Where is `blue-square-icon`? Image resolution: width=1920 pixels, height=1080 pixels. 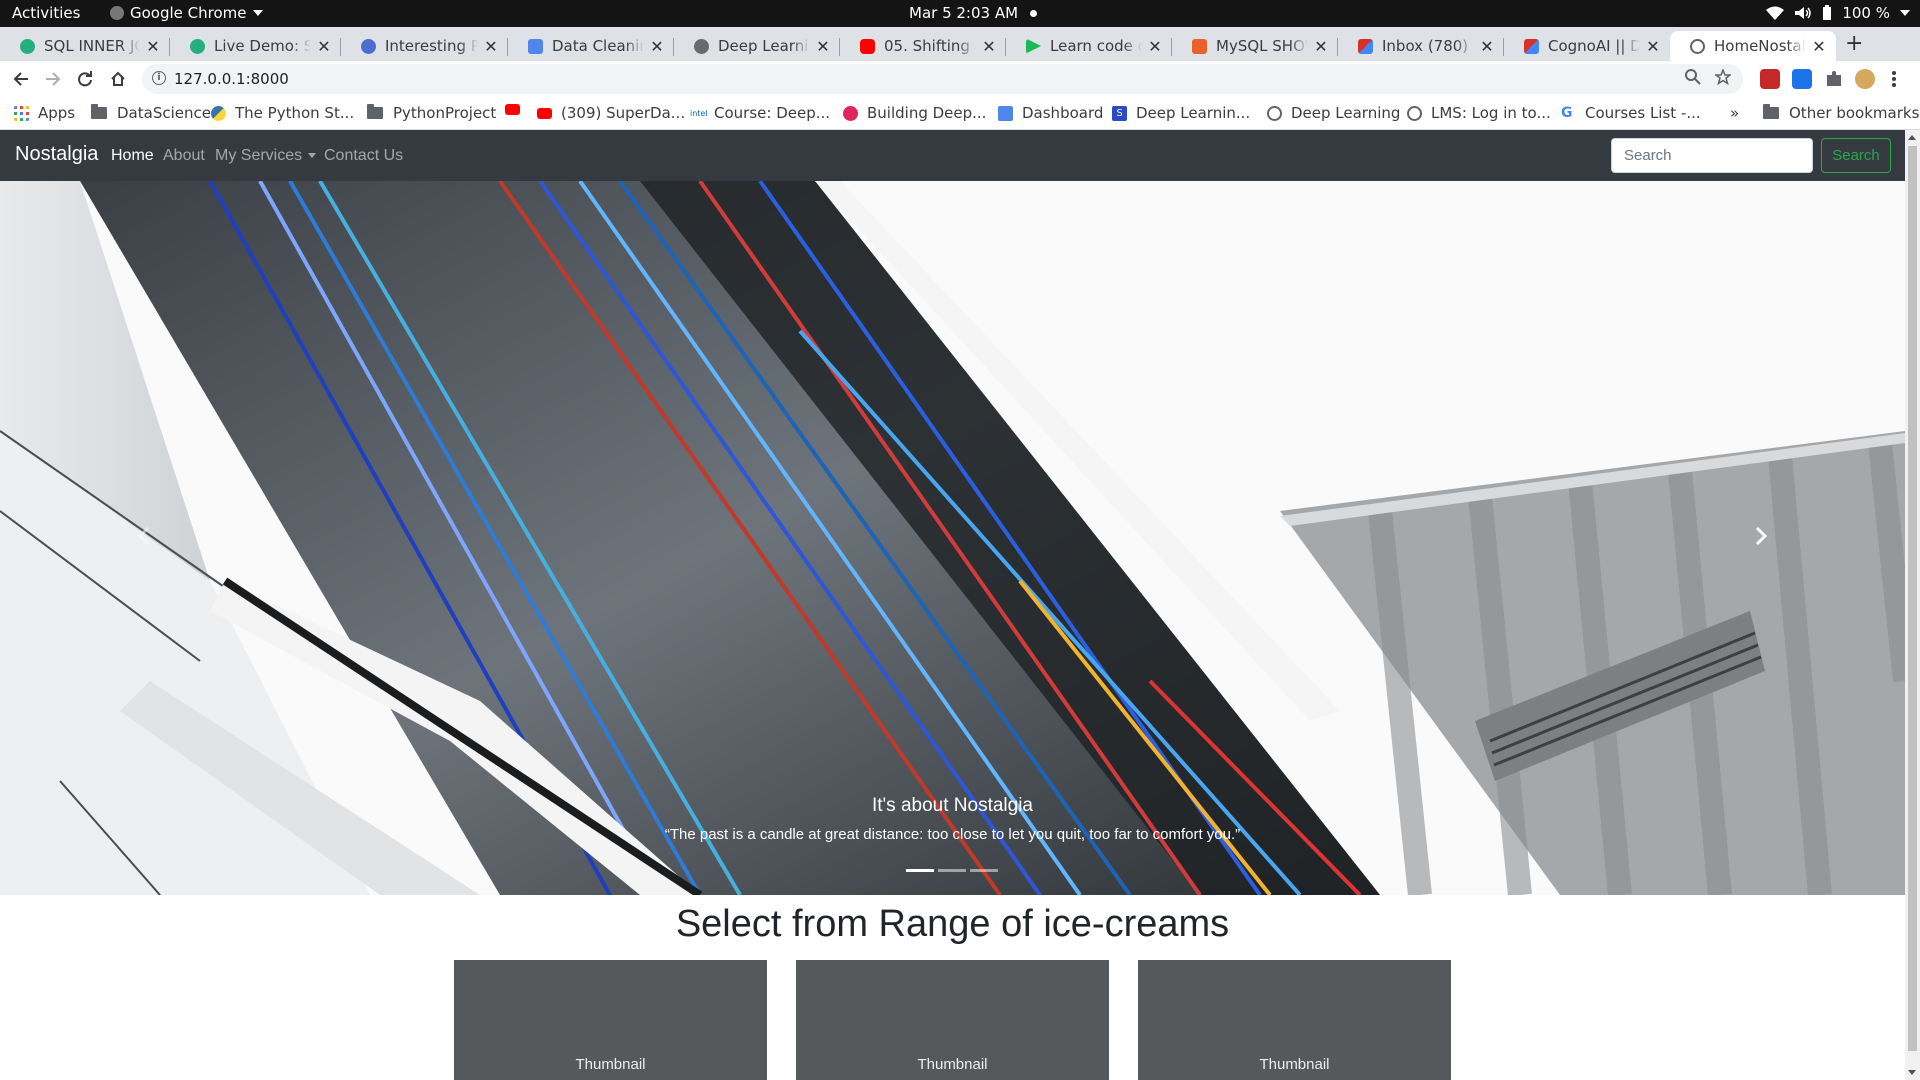
blue-square-icon is located at coordinates (1005, 113).